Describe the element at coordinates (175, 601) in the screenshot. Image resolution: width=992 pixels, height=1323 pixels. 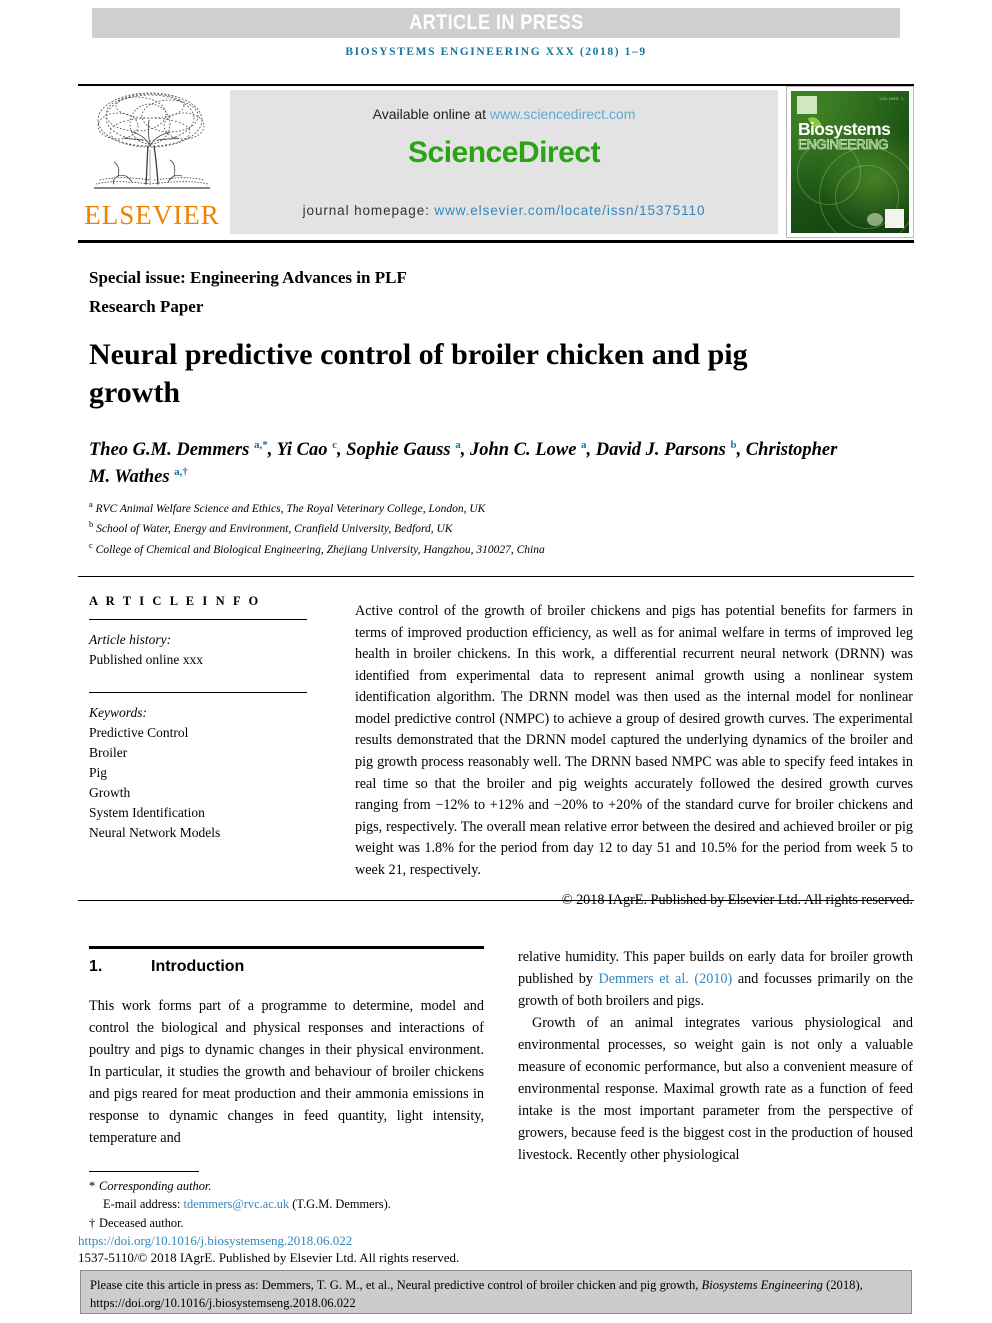
I see `article-info-heading: A R T I C L E I N F O` at that location.